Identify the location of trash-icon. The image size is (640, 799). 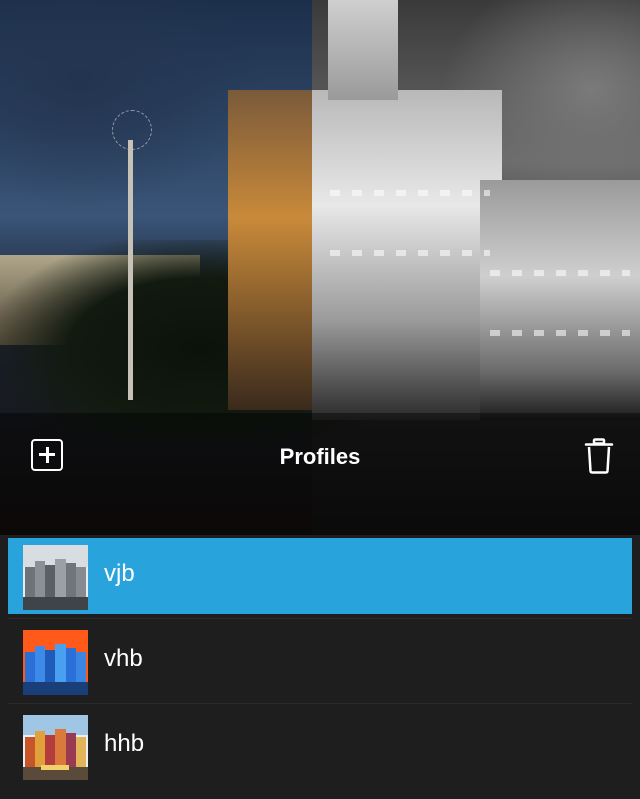
(599, 456).